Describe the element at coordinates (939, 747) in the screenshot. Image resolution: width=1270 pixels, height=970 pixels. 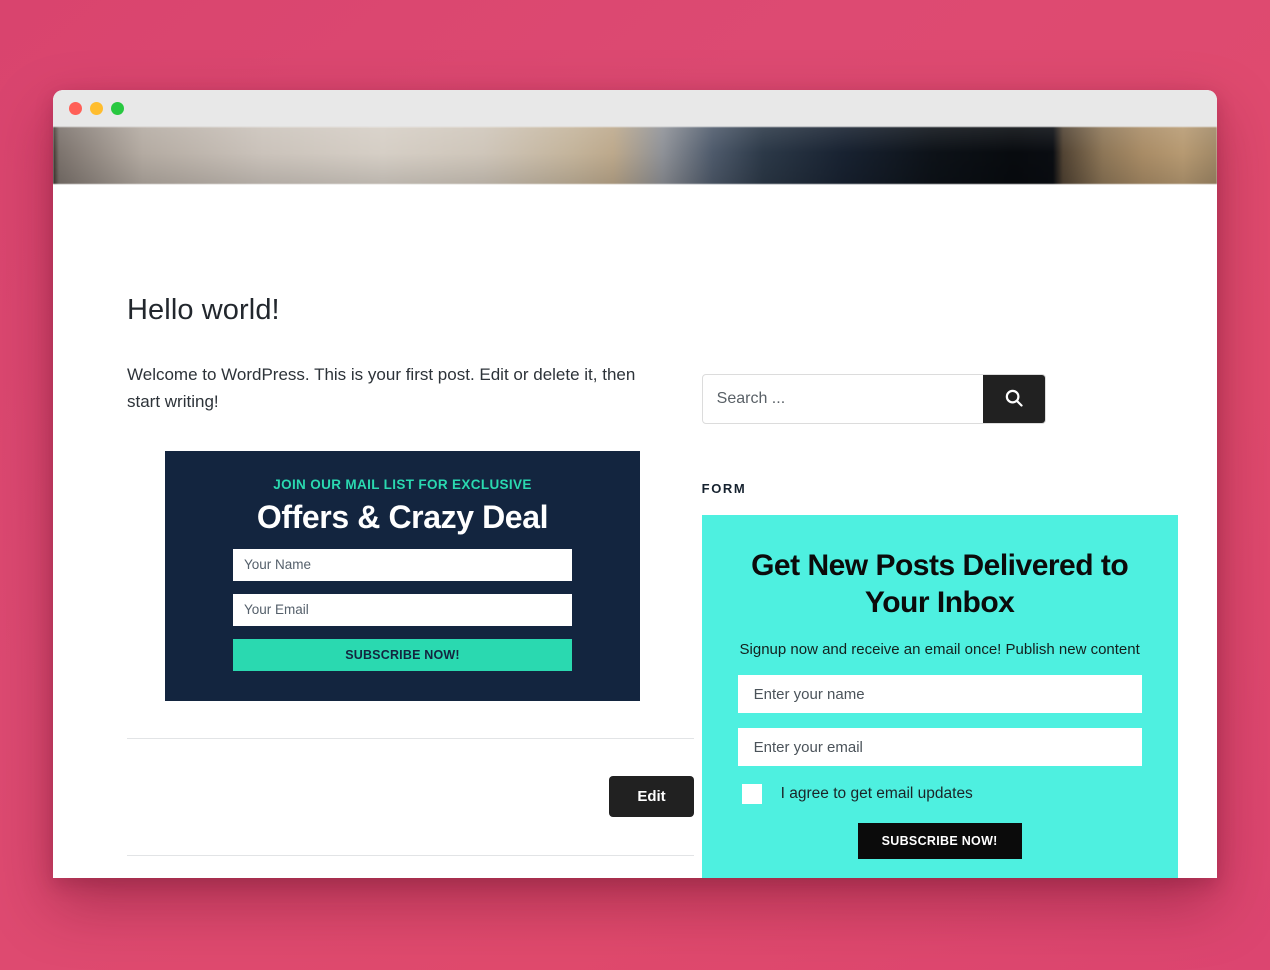
I see `newsletter-email-input` at that location.